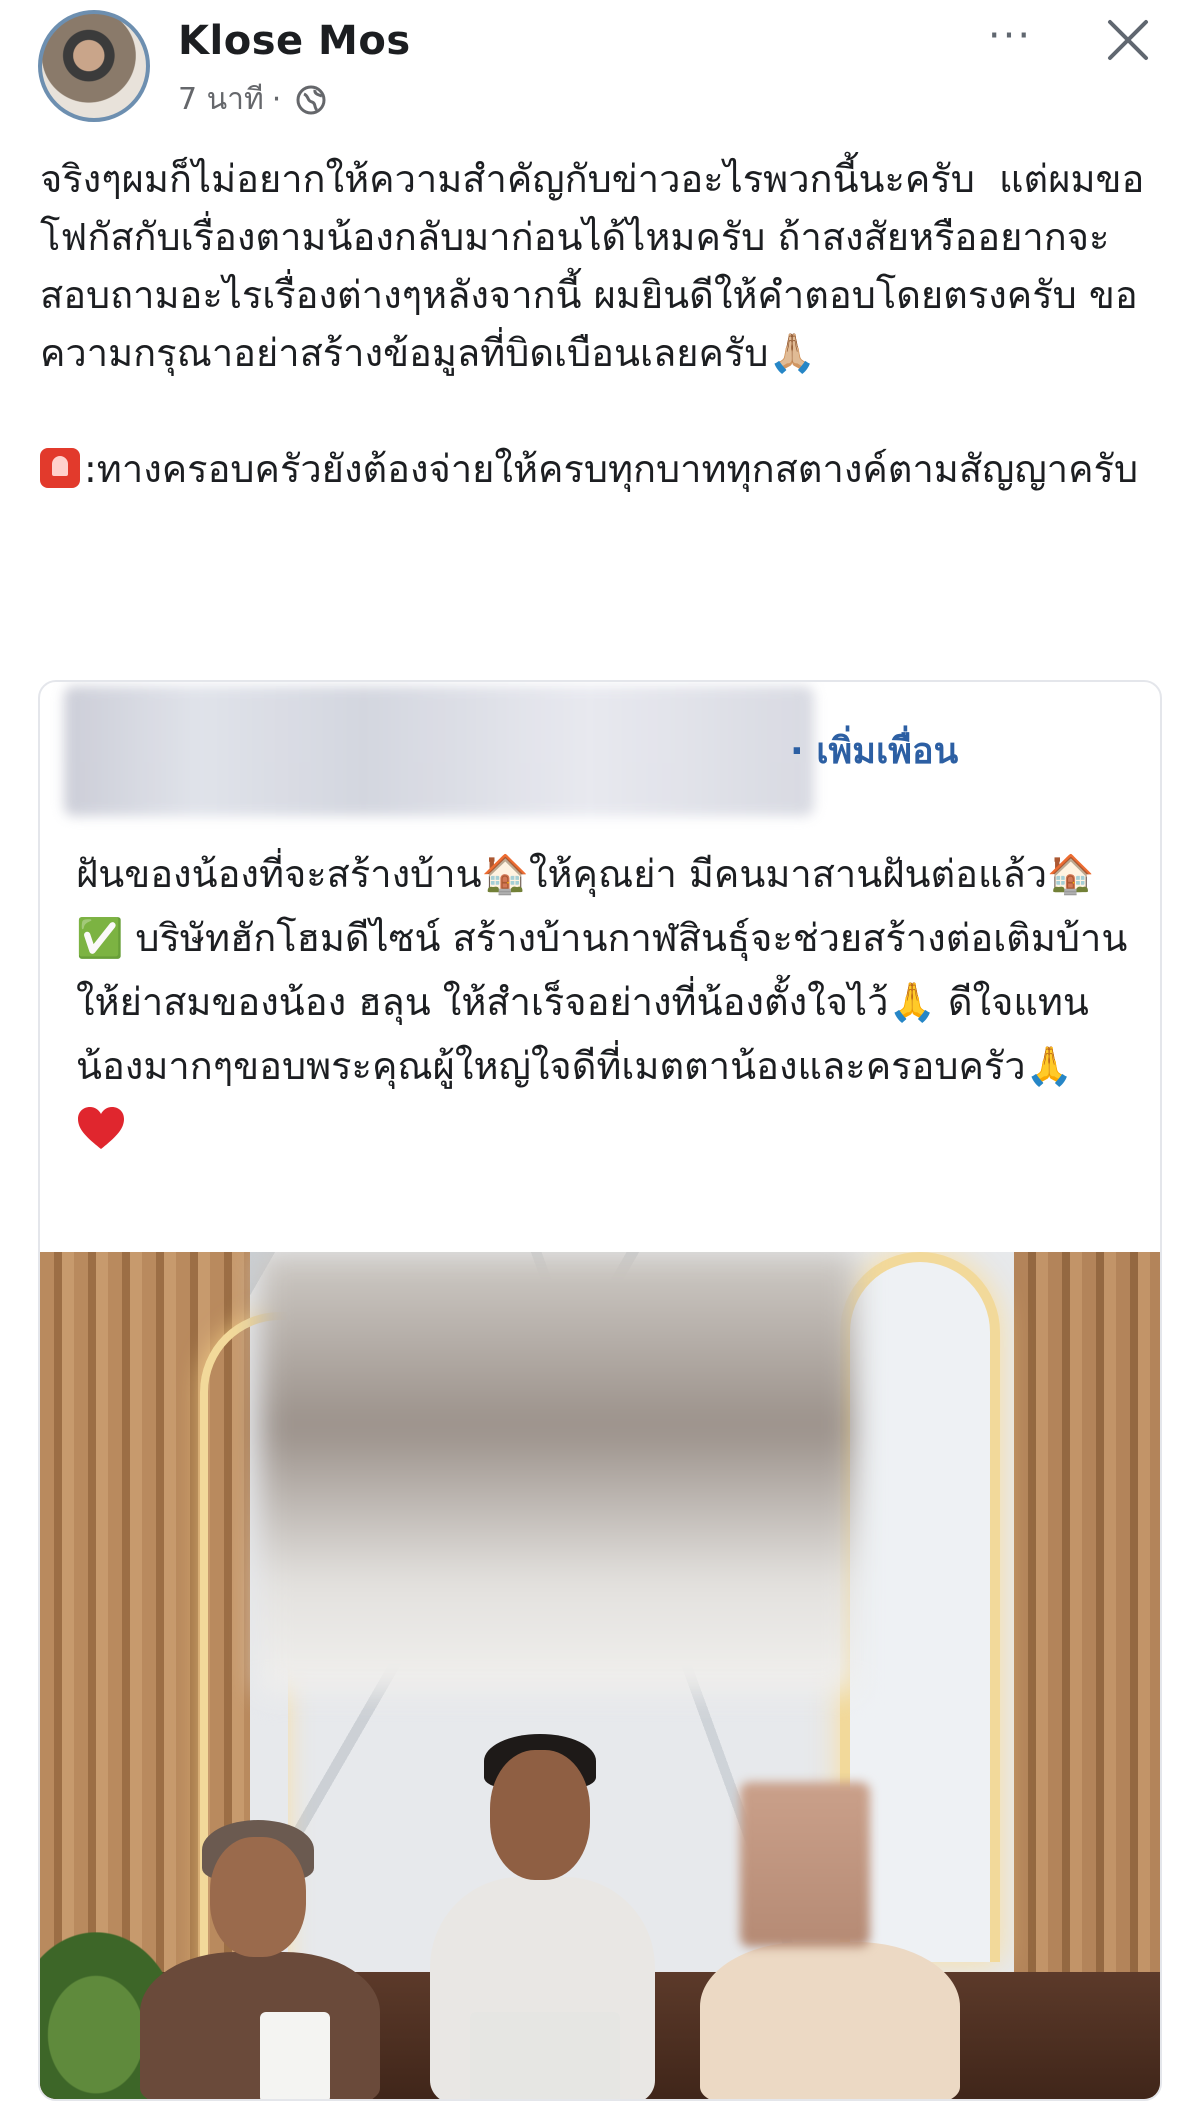 The image size is (1200, 2101). What do you see at coordinates (1010, 36) in the screenshot?
I see `more-options-icon: ···` at bounding box center [1010, 36].